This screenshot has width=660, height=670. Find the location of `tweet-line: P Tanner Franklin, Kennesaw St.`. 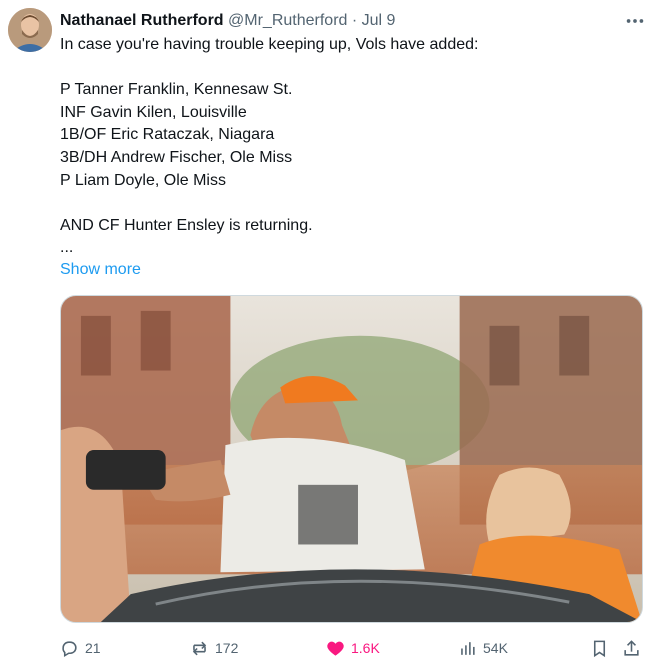

tweet-line: P Tanner Franklin, Kennesaw St. is located at coordinates (176, 90).